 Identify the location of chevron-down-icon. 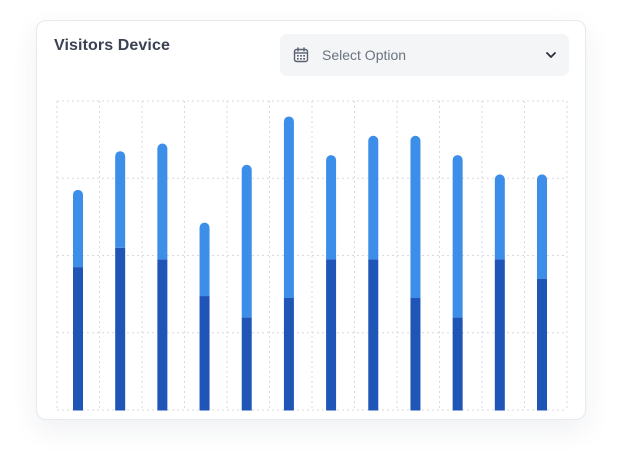
(551, 55).